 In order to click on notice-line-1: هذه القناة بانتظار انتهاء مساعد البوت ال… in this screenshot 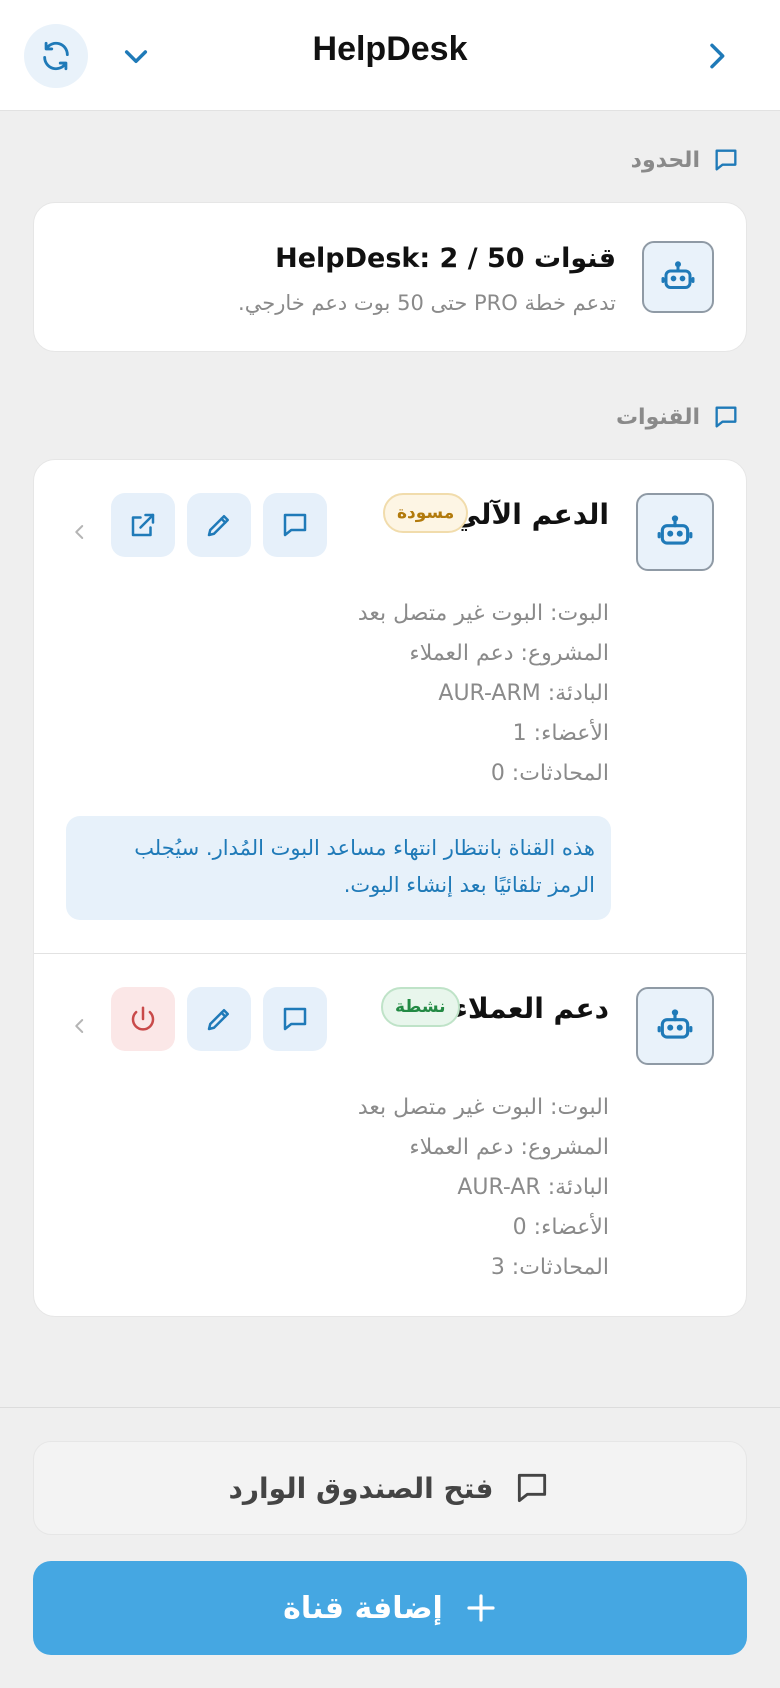, I will do `click(364, 848)`.